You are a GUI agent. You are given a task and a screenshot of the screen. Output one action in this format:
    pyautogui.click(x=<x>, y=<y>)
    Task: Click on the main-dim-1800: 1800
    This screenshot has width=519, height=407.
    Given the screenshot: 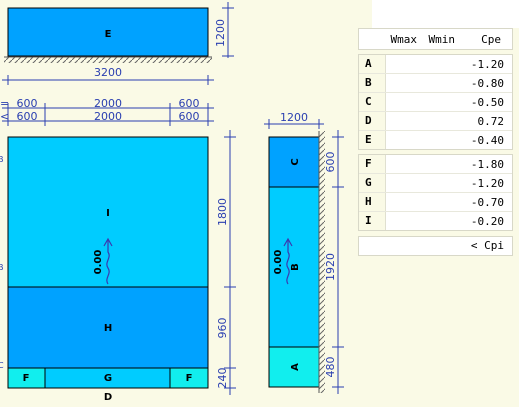 What is the action you would take?
    pyautogui.click(x=222, y=212)
    